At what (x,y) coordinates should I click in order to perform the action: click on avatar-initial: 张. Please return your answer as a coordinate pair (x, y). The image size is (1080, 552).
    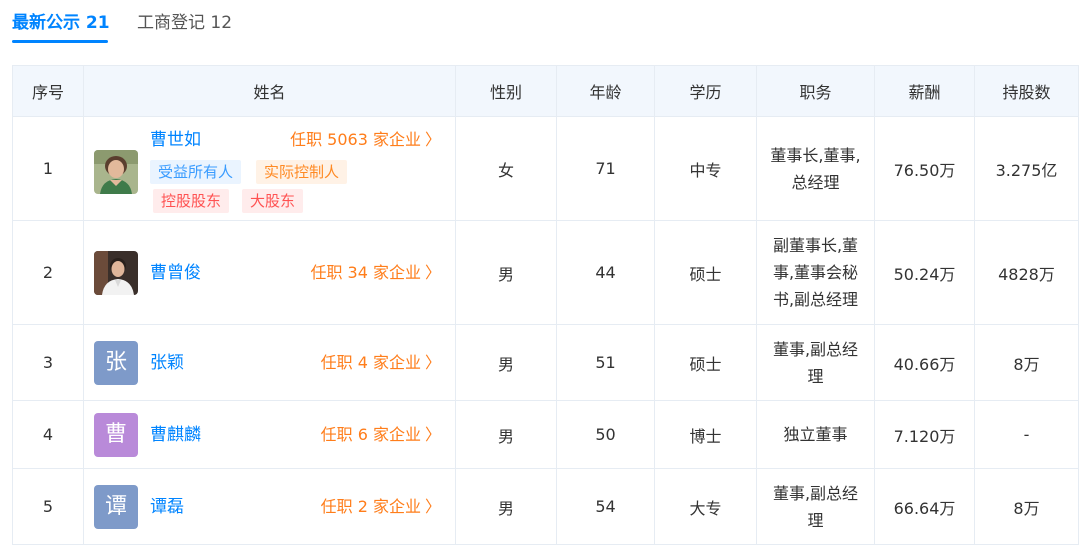
    Looking at the image, I should click on (116, 363).